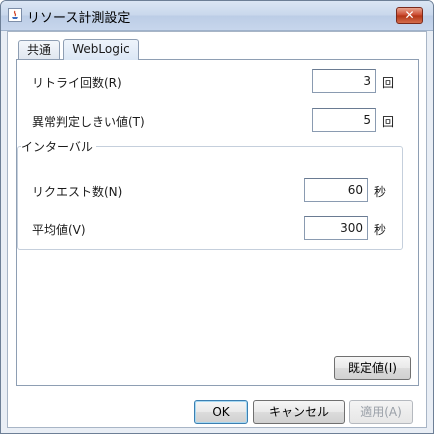 This screenshot has height=436, width=436. I want to click on java-app-icon, so click(15, 15).